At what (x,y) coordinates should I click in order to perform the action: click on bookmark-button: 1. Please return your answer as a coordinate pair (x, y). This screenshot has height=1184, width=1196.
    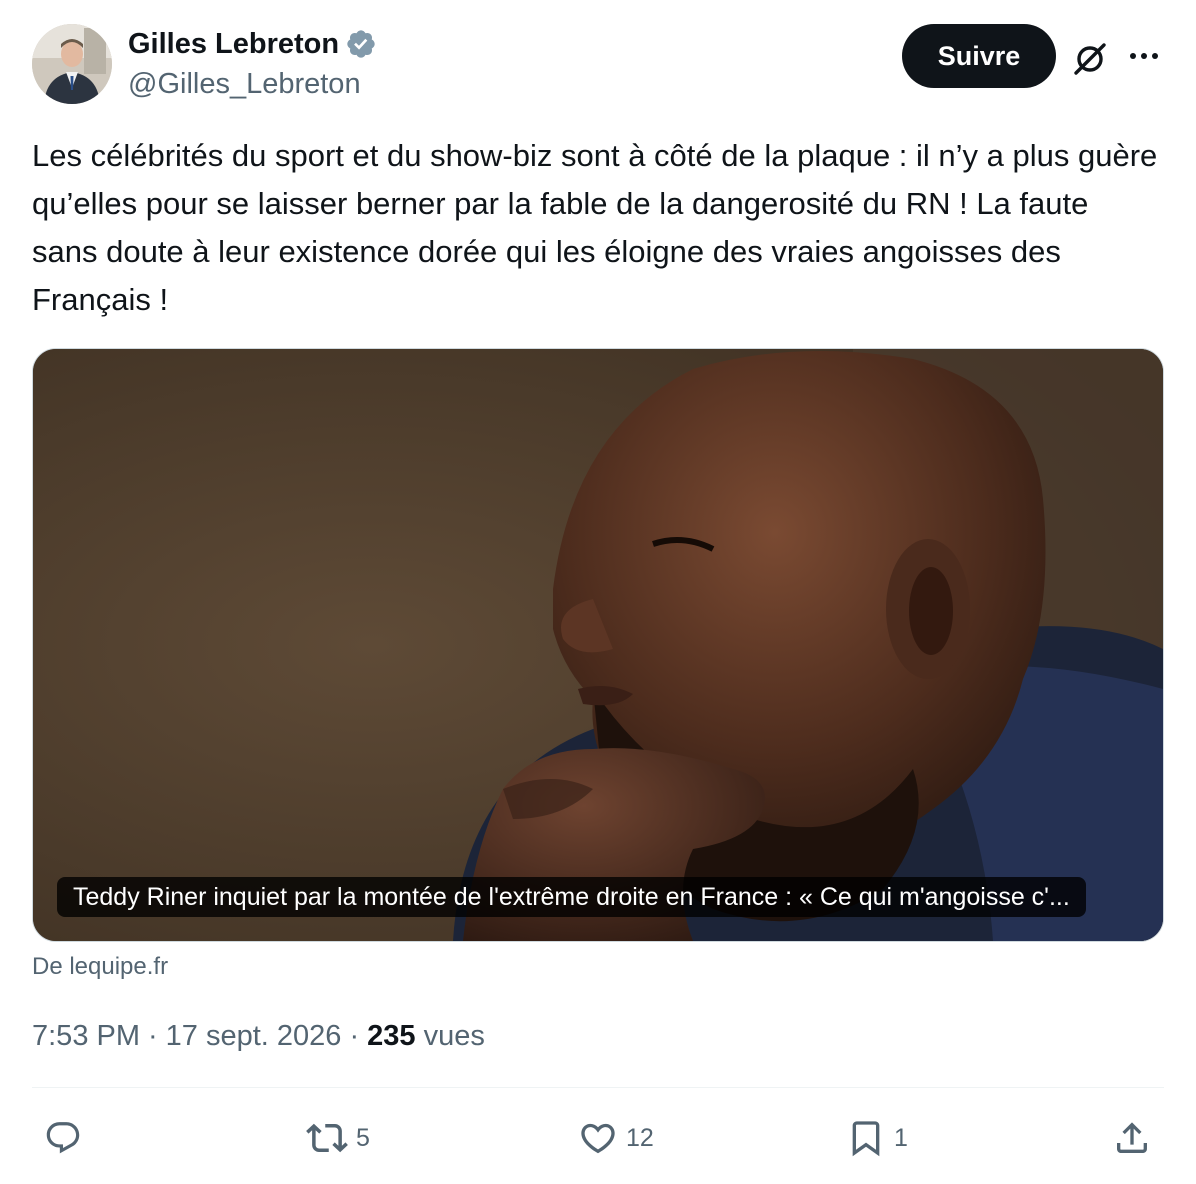
    Looking at the image, I should click on (877, 1138).